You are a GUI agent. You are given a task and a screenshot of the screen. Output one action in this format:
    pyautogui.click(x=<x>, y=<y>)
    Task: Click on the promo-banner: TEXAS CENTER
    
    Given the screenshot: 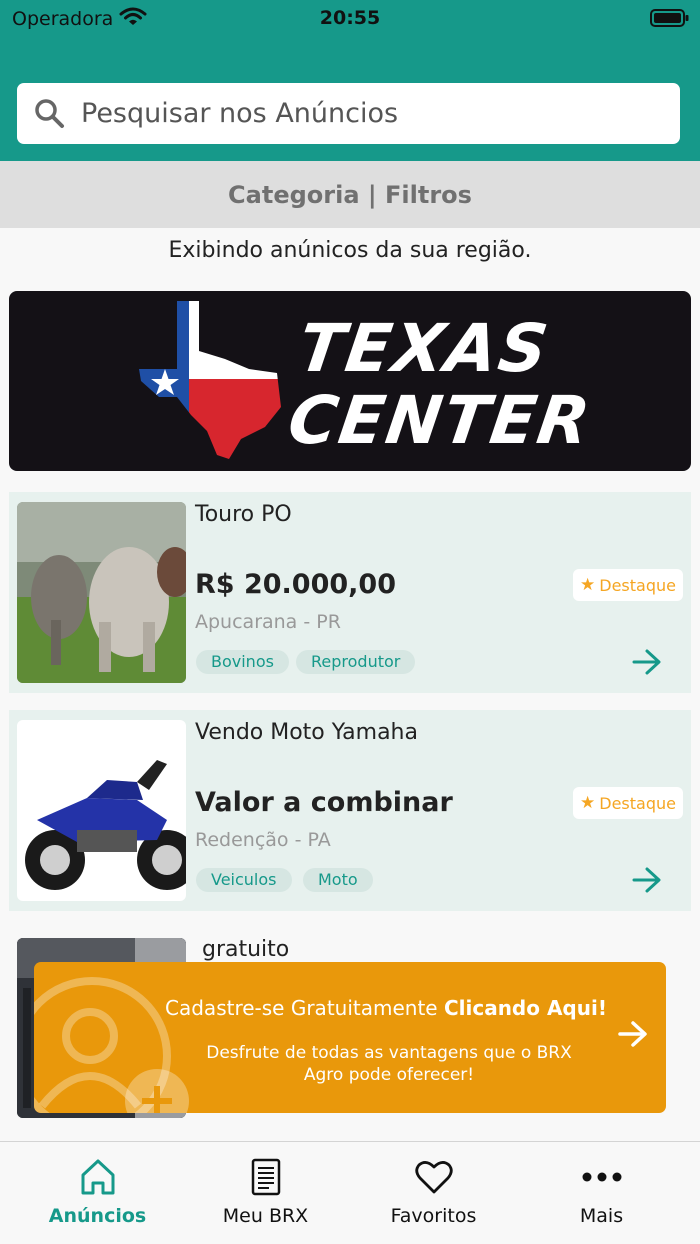 What is the action you would take?
    pyautogui.click(x=350, y=381)
    